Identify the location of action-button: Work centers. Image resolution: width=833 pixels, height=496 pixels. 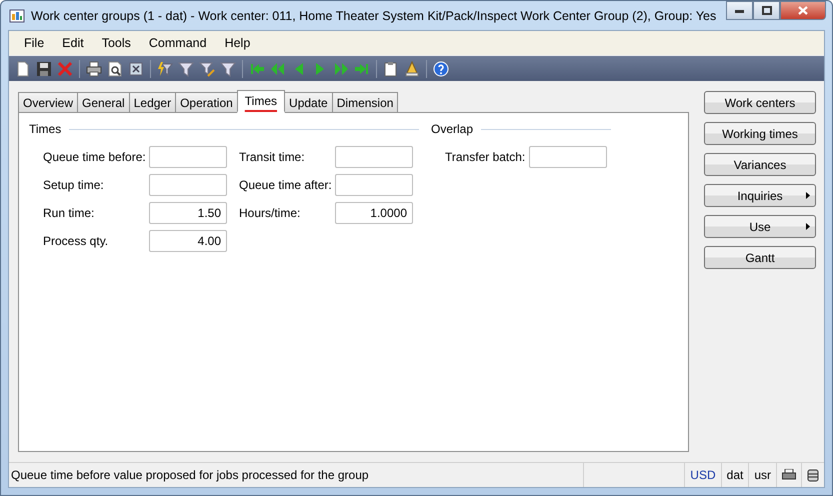
(760, 102).